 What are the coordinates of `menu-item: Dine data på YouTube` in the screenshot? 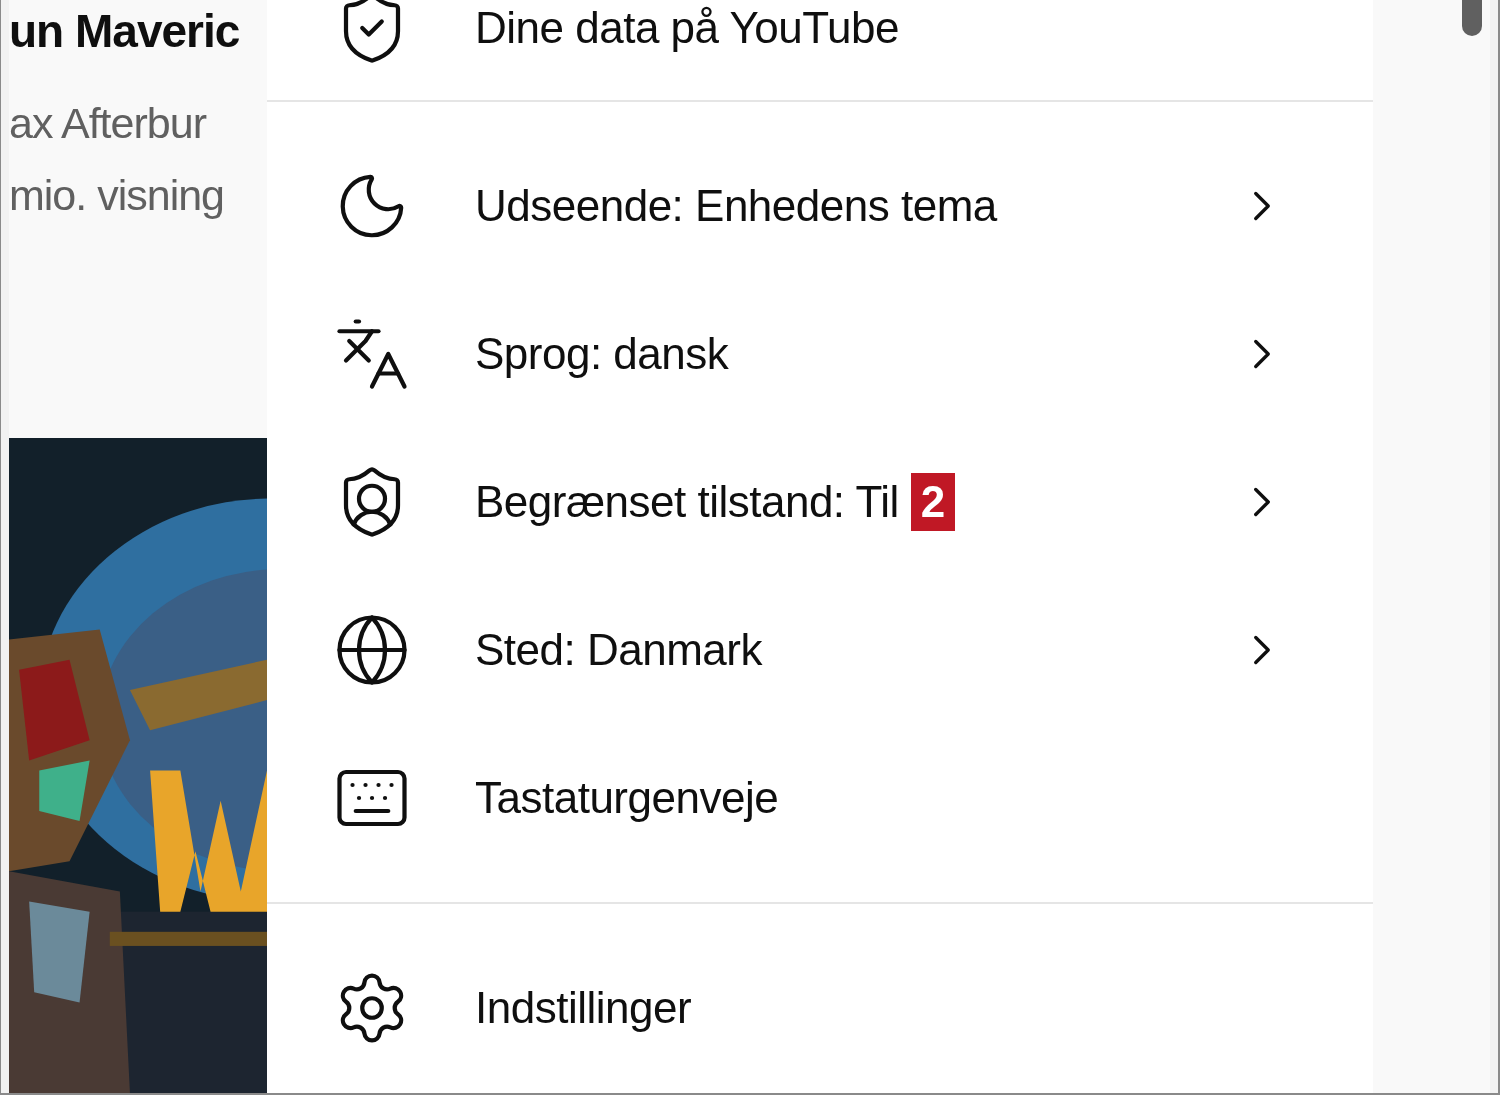 It's located at (820, 50).